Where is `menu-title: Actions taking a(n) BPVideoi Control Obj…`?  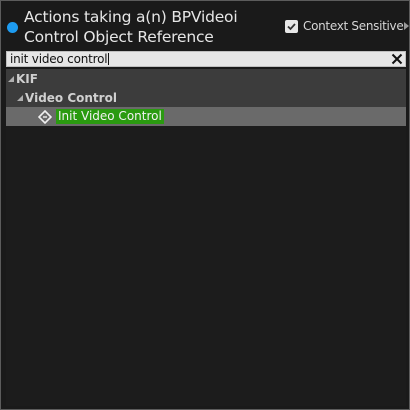 menu-title: Actions taking a(n) BPVideoi Control Obj… is located at coordinates (131, 27).